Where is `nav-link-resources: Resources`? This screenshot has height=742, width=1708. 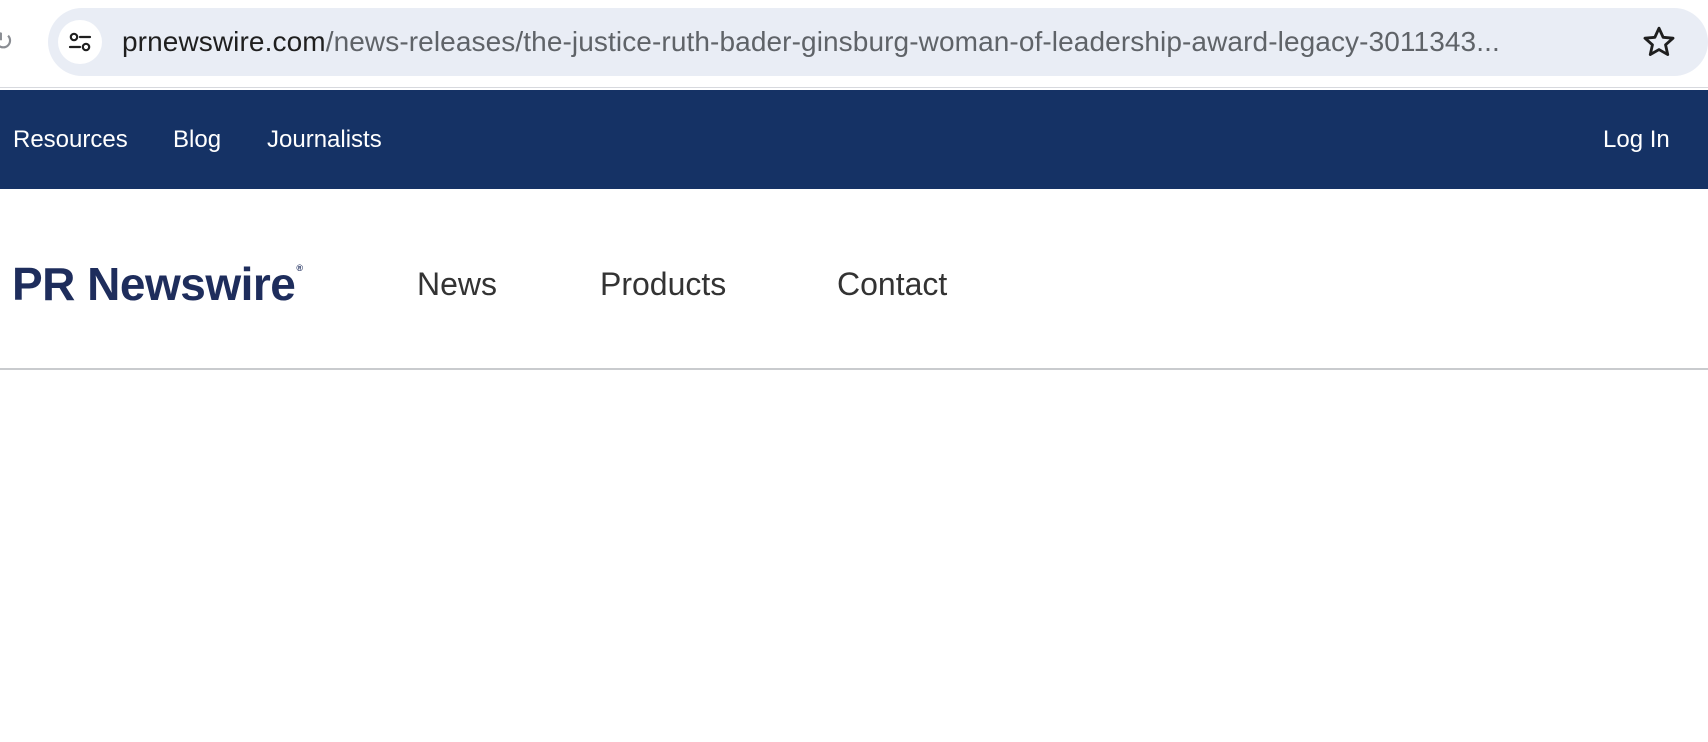 nav-link-resources: Resources is located at coordinates (70, 139).